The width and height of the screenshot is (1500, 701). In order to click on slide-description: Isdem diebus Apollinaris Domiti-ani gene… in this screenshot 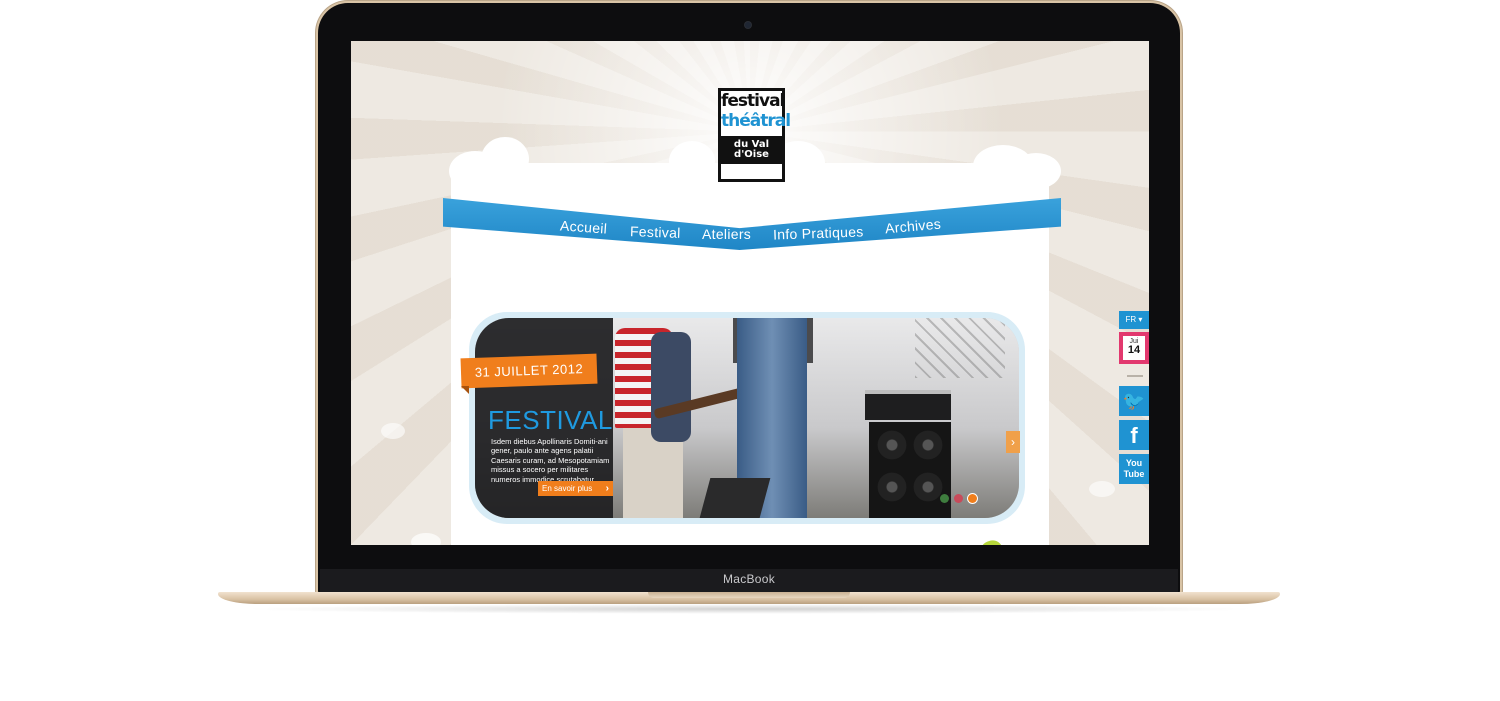, I will do `click(550, 460)`.